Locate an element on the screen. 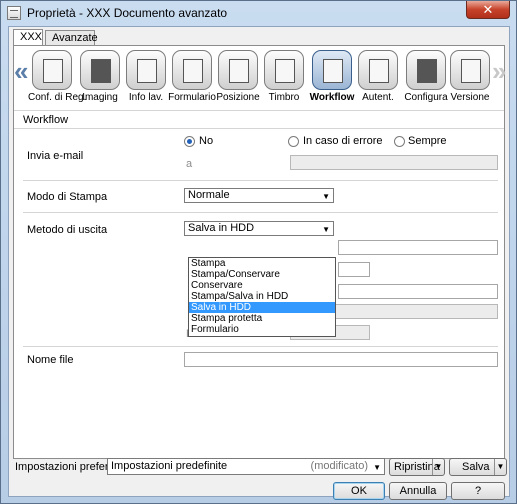  output-method-value: Salva in HDD is located at coordinates (221, 228).